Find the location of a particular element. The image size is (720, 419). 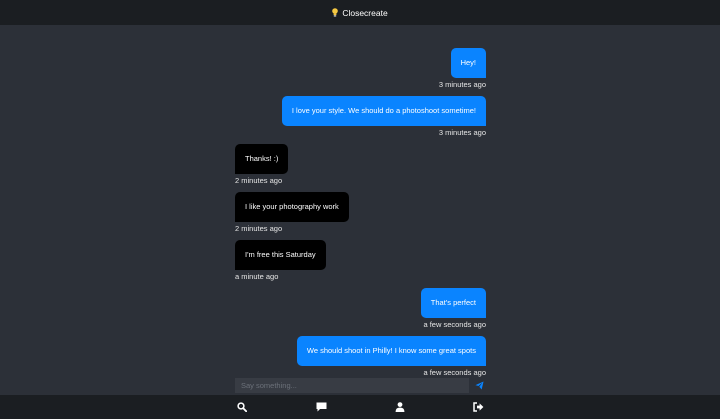

message-bubble: That's perfect is located at coordinates (453, 303).